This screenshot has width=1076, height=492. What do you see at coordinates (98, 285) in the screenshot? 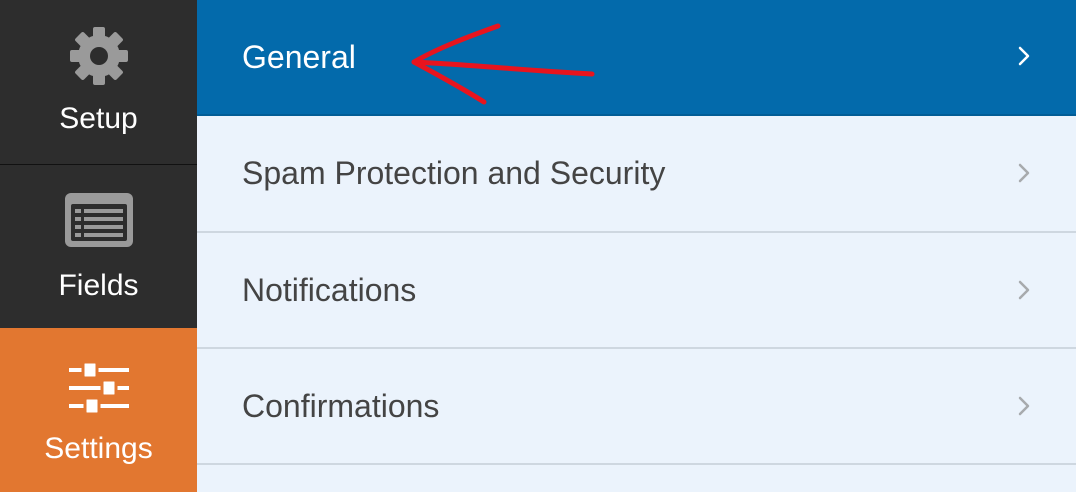
I see `sidebar-item-label: Fields` at bounding box center [98, 285].